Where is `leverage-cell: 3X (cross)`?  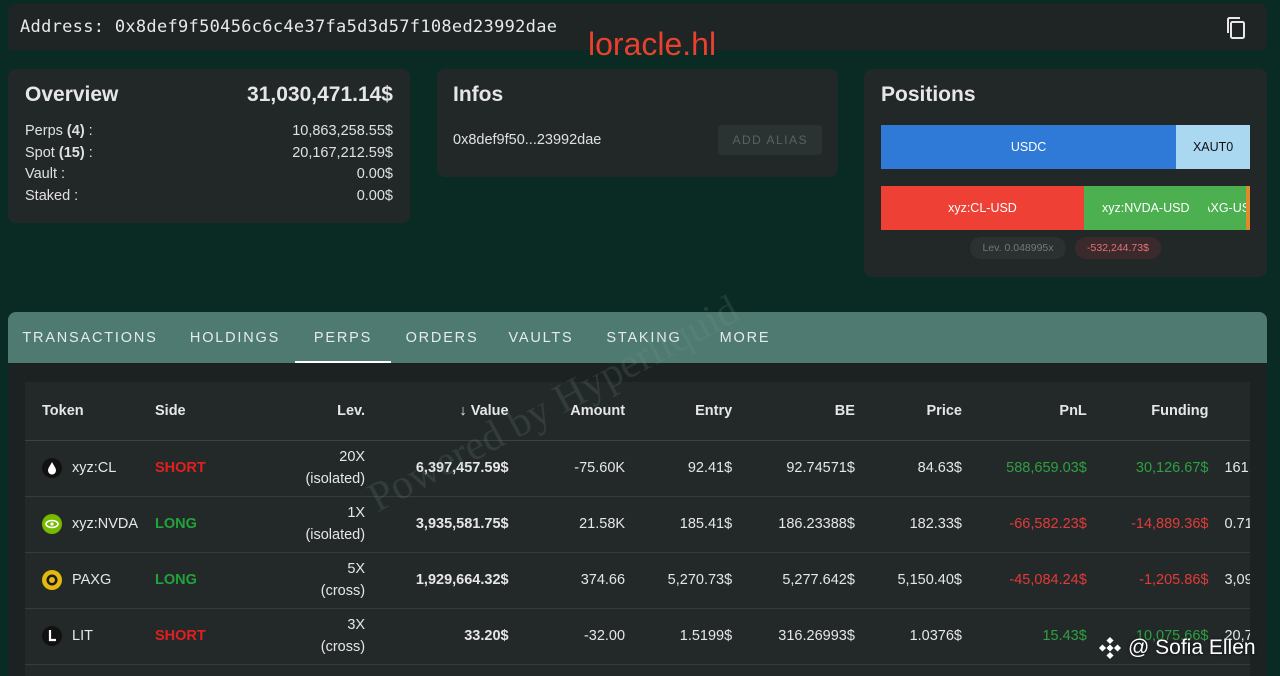
leverage-cell: 3X (cross) is located at coordinates (312, 636).